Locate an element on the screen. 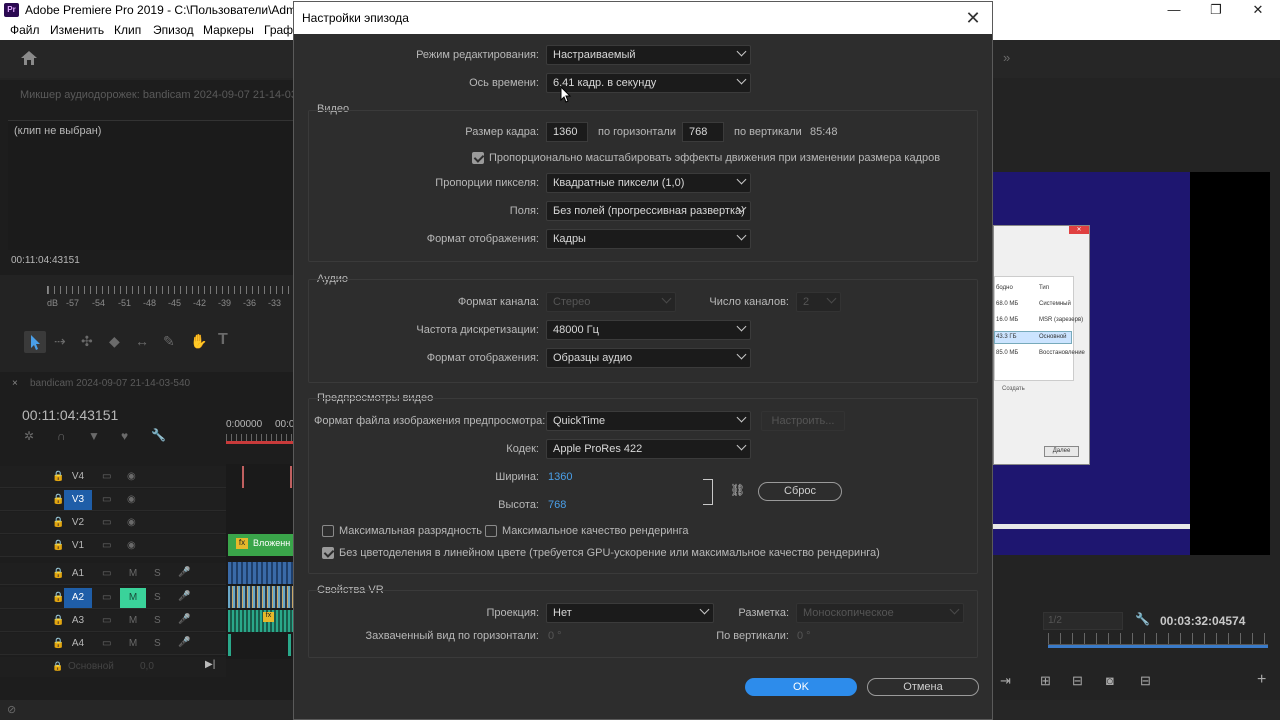 The image size is (1280, 720). projection-dropdown: Нет is located at coordinates (630, 613).